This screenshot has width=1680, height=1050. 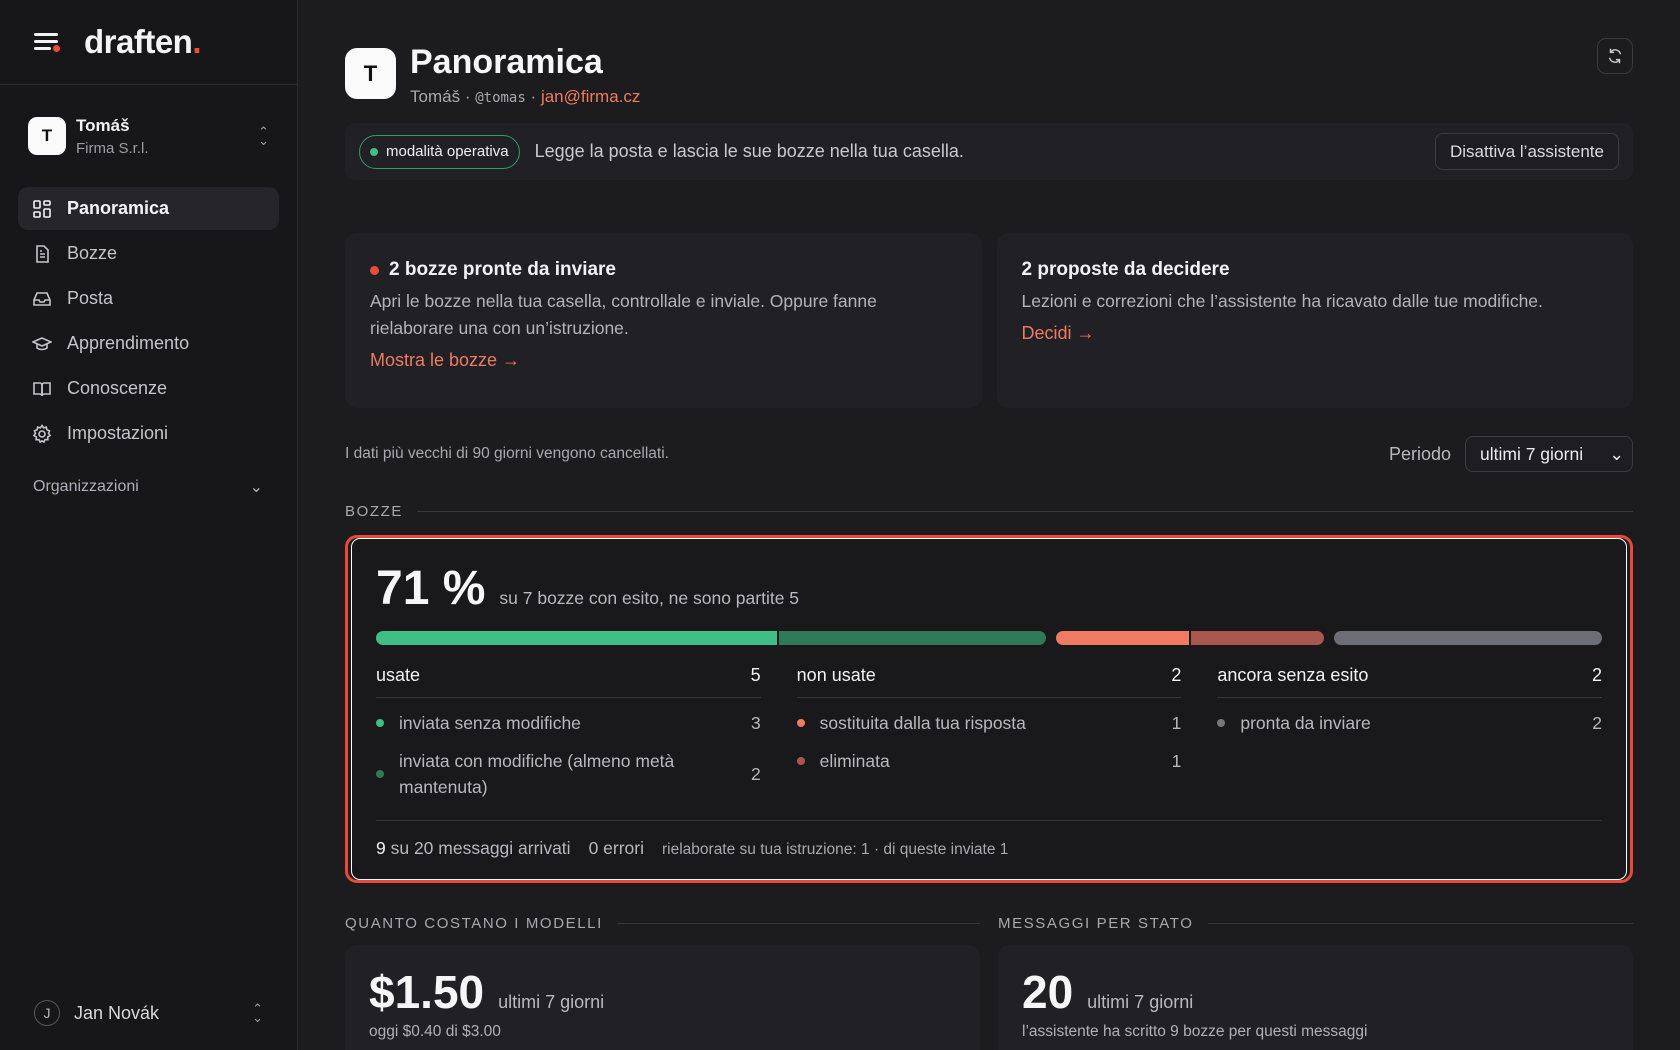 What do you see at coordinates (1125, 269) in the screenshot?
I see `card-title: 2 proposte da decidere` at bounding box center [1125, 269].